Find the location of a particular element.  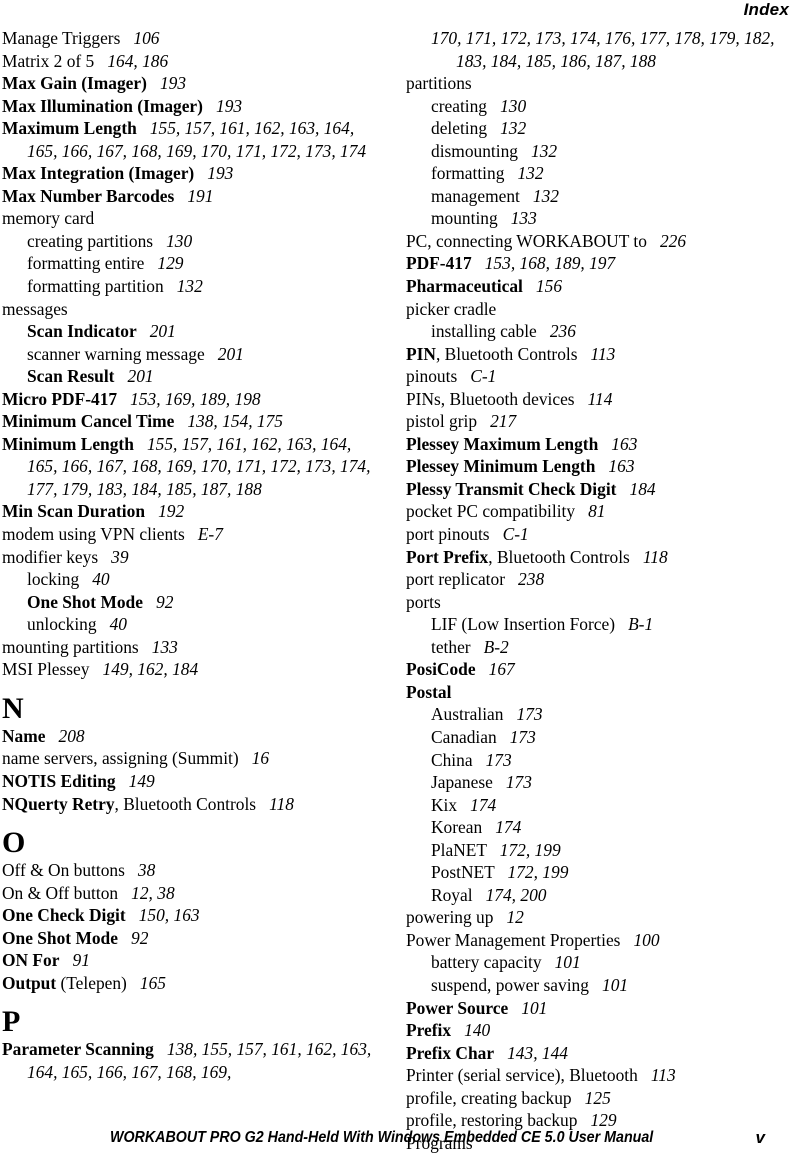

index-entry: PlaNET 172, 199 is located at coordinates (596, 850).